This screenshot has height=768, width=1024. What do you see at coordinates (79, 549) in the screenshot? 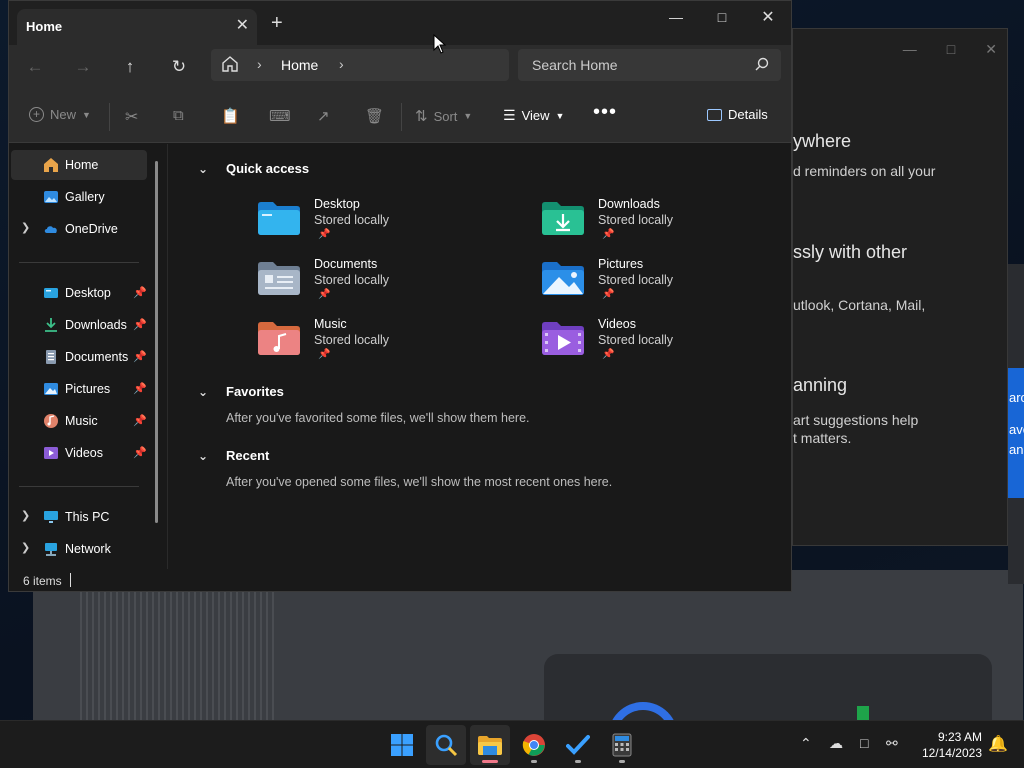
I see `sidebar-item-network: ❯ Network` at bounding box center [79, 549].